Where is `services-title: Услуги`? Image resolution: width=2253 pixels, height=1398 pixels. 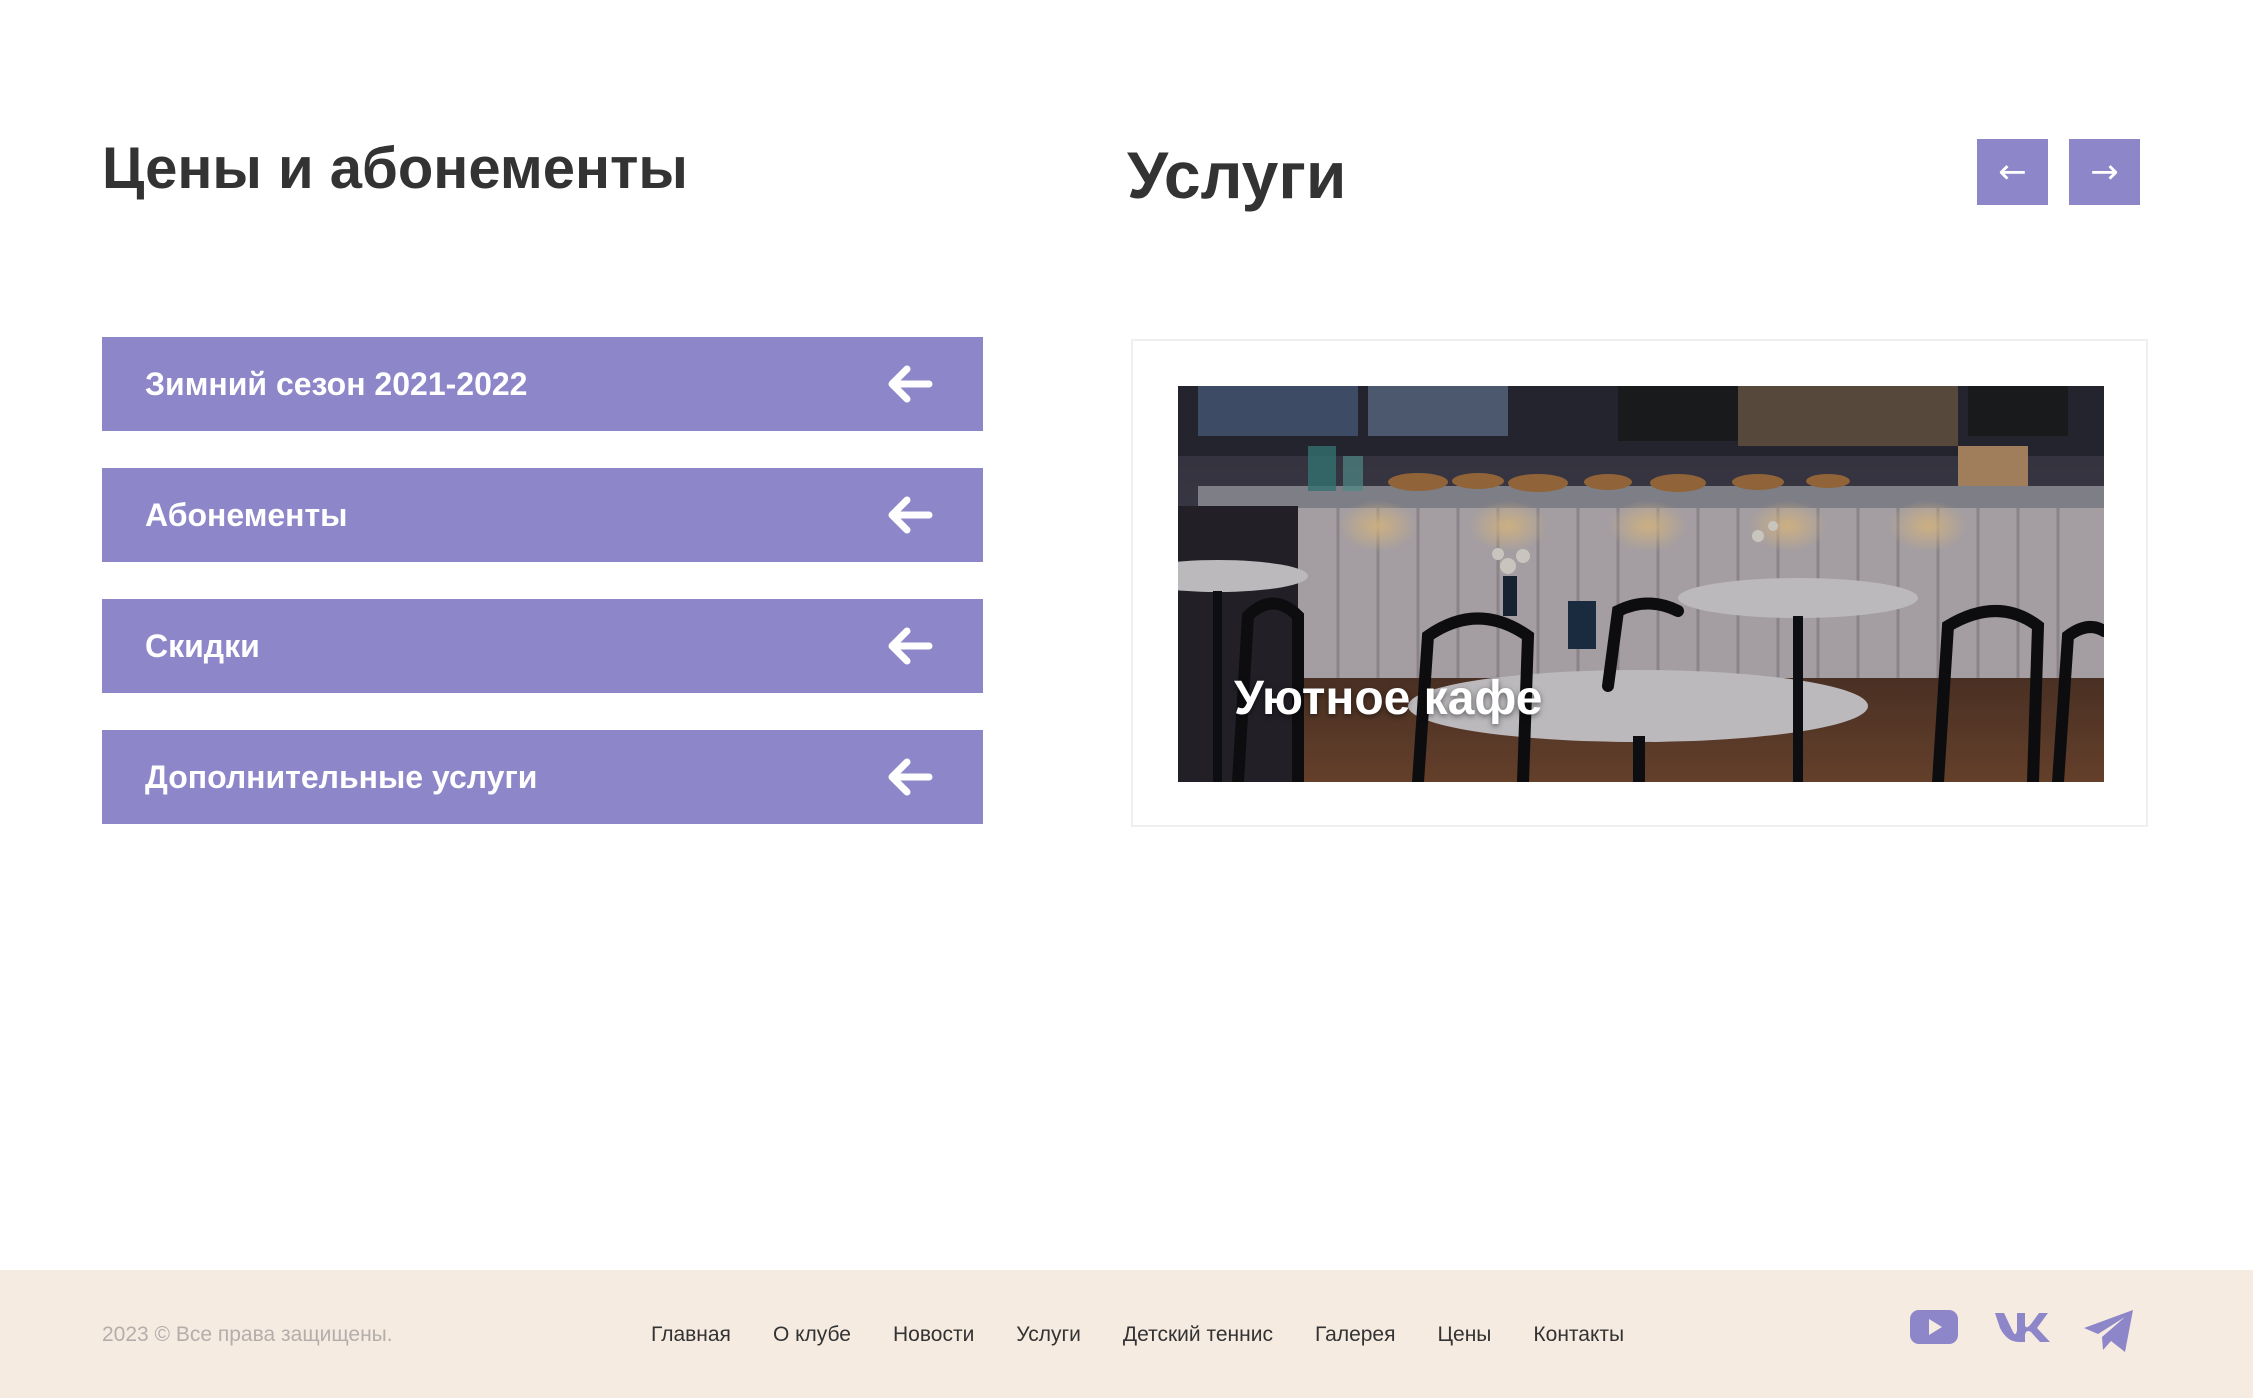
services-title: Услуги is located at coordinates (1237, 175).